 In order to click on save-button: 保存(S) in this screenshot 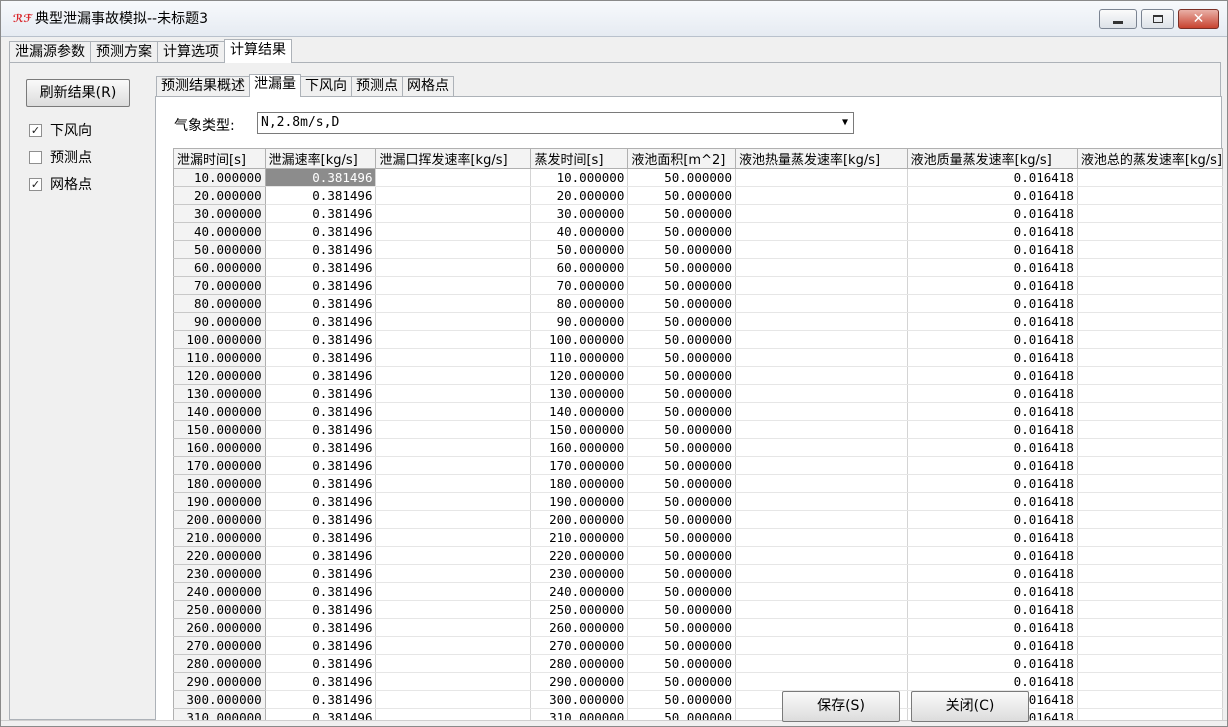, I will do `click(841, 706)`.